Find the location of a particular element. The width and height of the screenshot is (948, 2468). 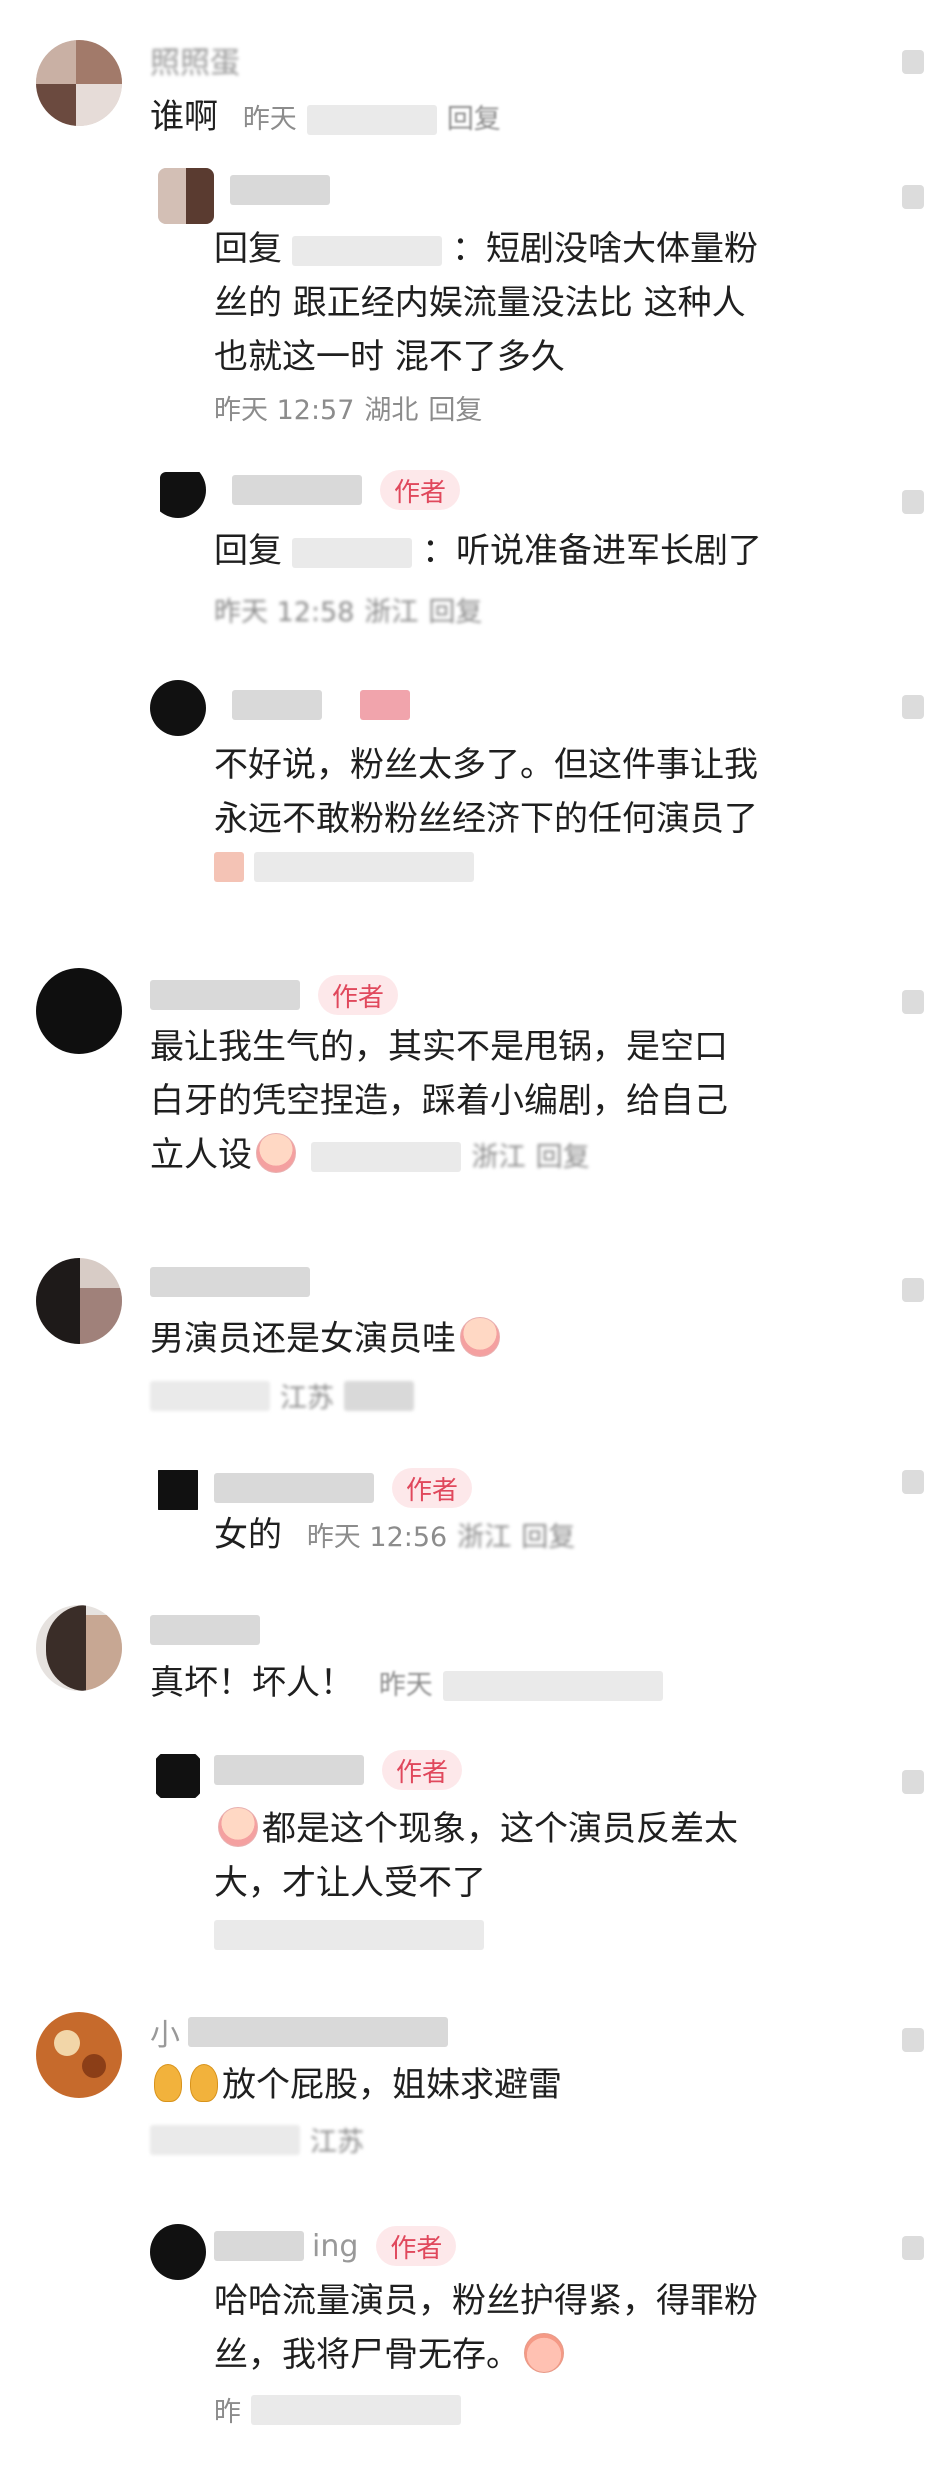

text-line: 丝的 跟正经内娱流量没法比 这种人 is located at coordinates (480, 303).